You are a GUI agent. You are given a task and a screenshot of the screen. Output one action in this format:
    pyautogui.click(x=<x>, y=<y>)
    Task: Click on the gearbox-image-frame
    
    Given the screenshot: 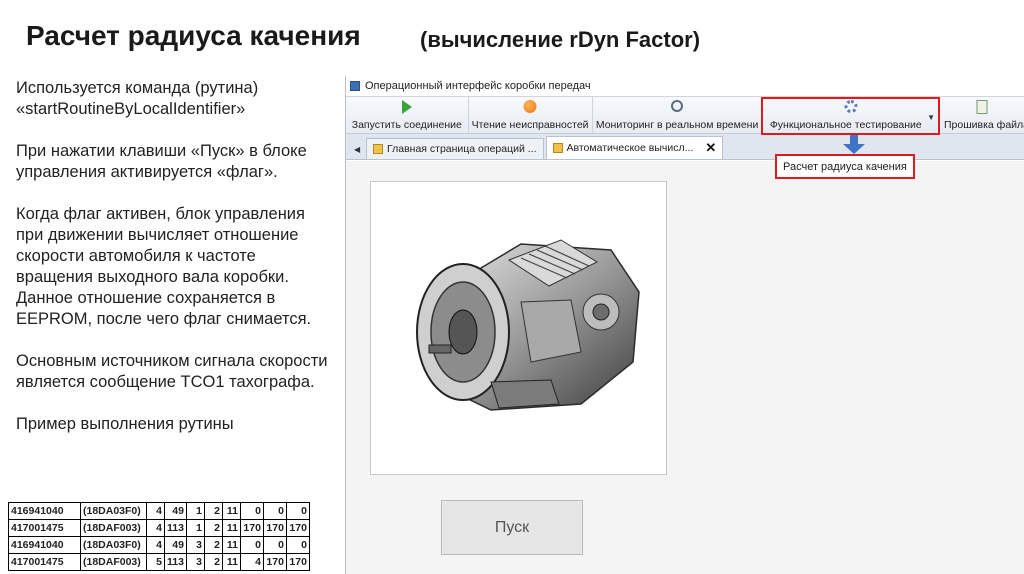 What is the action you would take?
    pyautogui.click(x=518, y=328)
    